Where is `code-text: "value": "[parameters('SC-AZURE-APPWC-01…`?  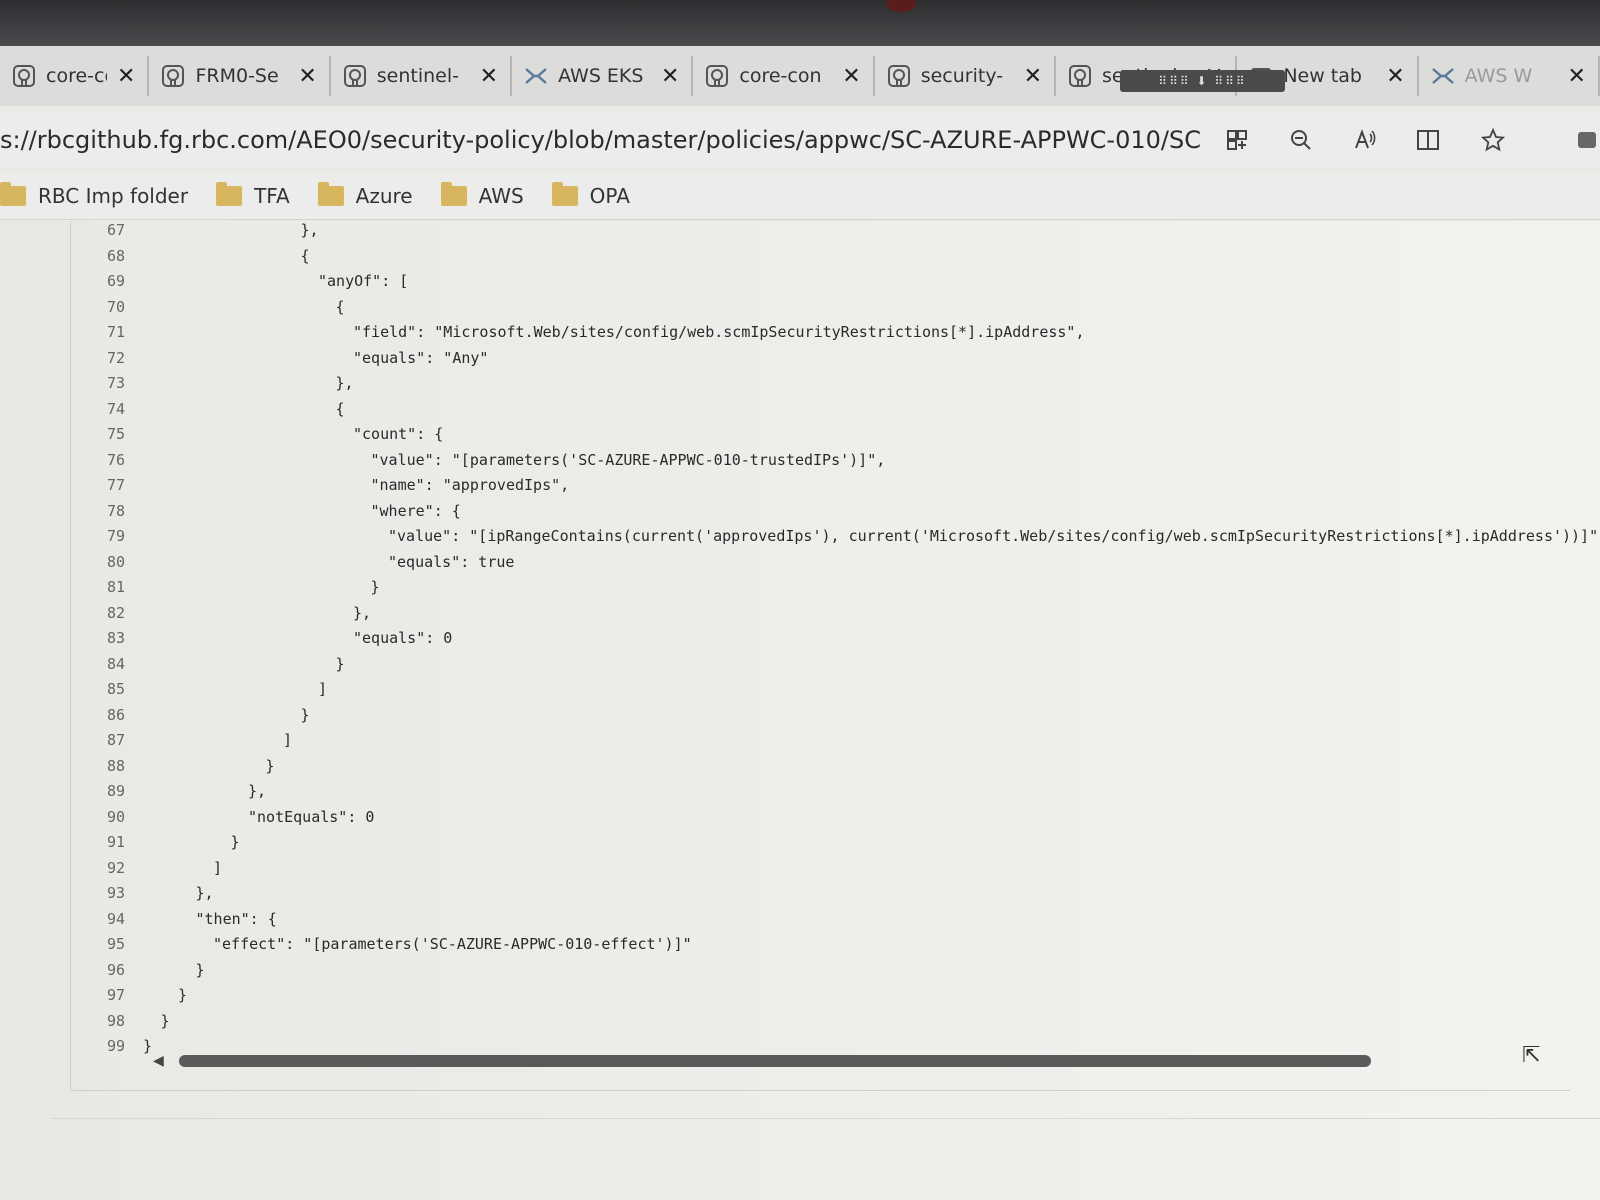 code-text: "value": "[parameters('SC-AZURE-APPWC-01… is located at coordinates (628, 459).